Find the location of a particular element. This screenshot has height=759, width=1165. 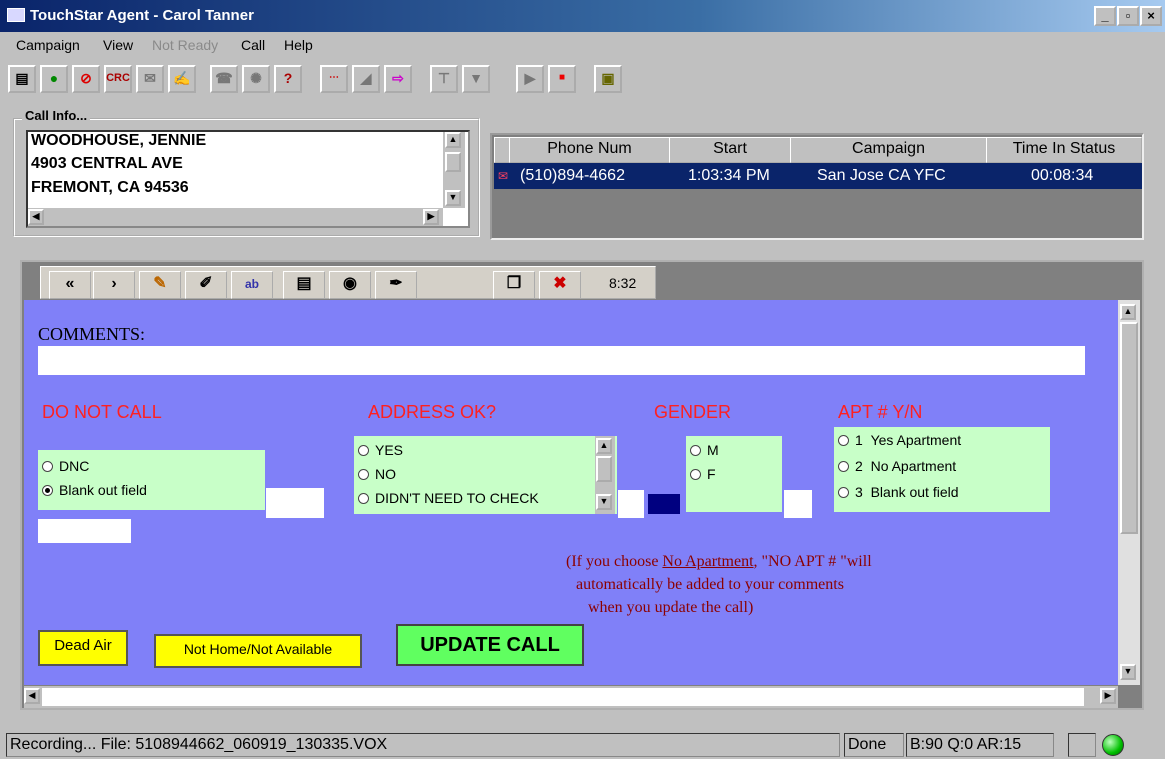

stop-icon: ■ is located at coordinates (562, 79).